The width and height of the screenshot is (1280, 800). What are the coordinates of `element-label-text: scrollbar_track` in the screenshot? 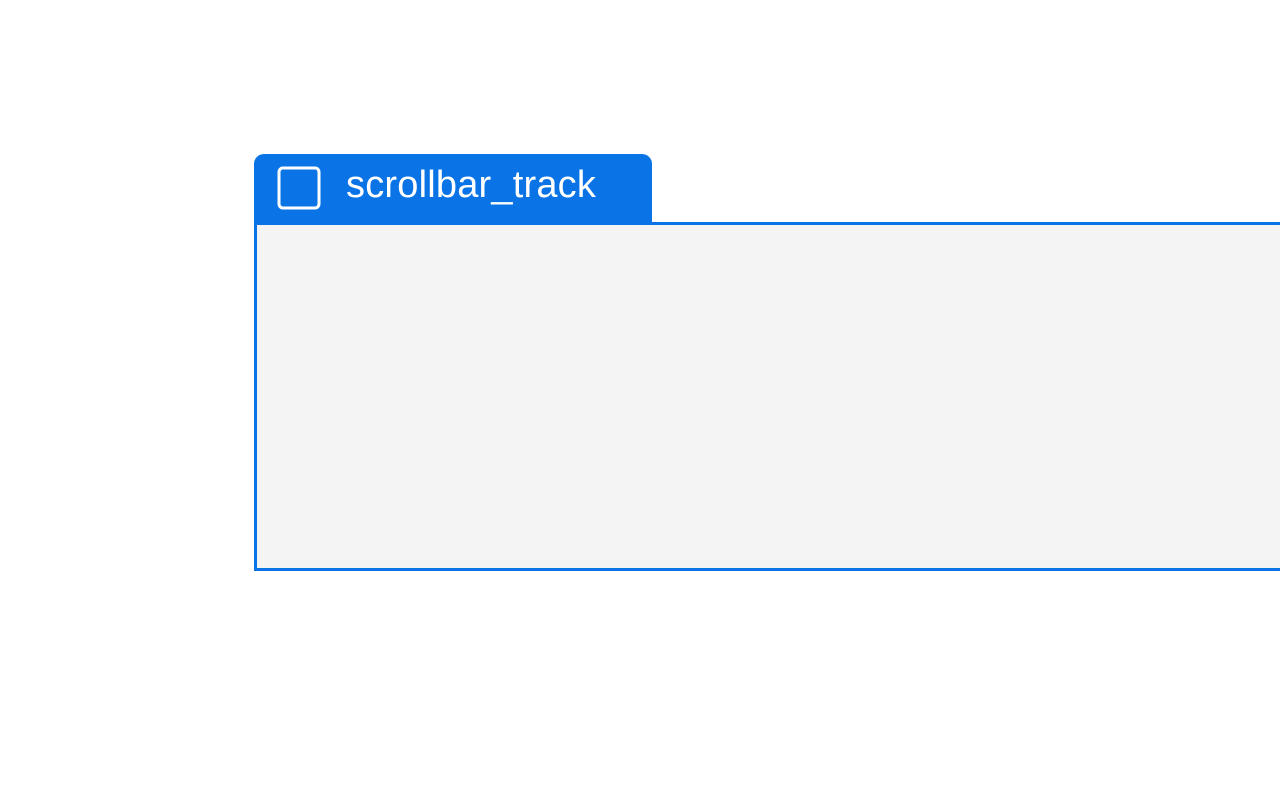 It's located at (471, 185).